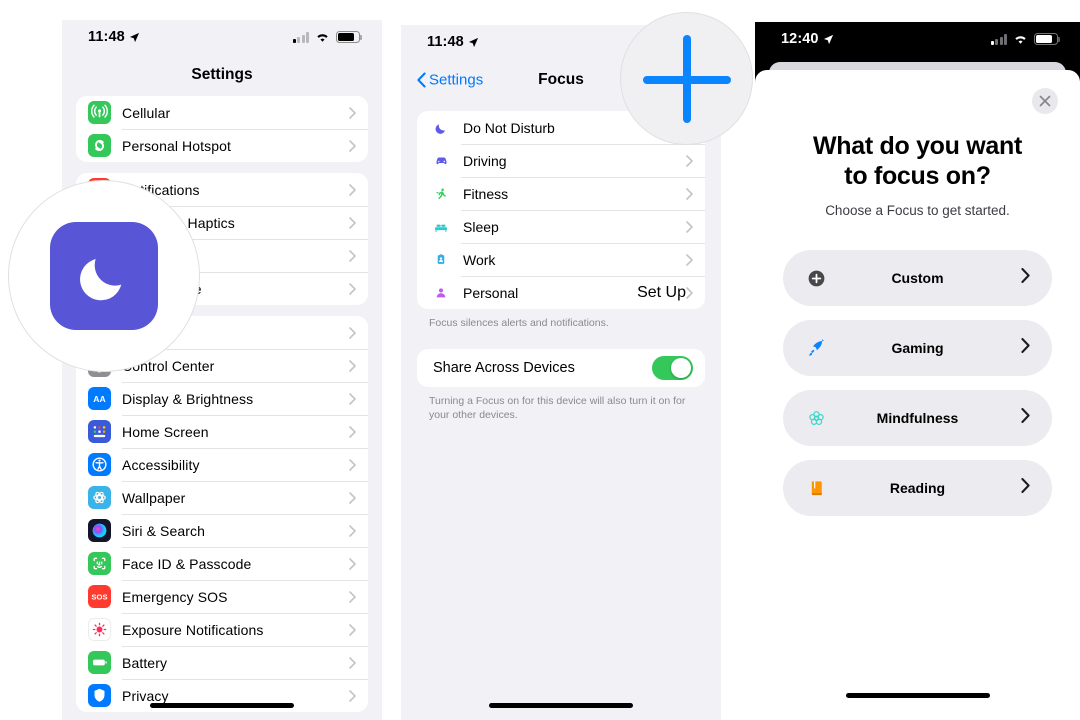 This screenshot has width=1080, height=720. What do you see at coordinates (163, 530) in the screenshot?
I see `sidebar-item-label: Siri & Search` at bounding box center [163, 530].